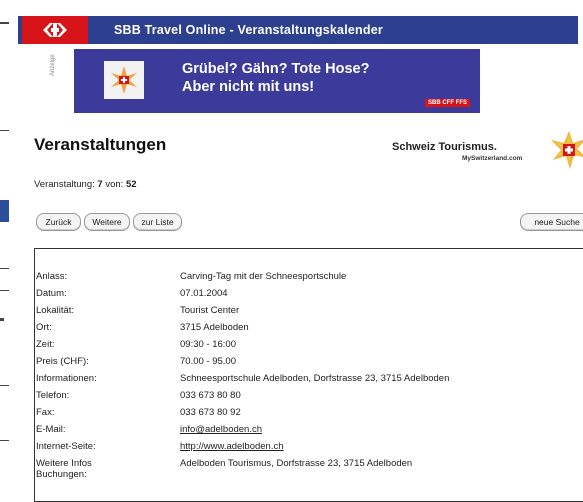 The height and width of the screenshot is (502, 583). I want to click on counter-current: 7, so click(100, 184).